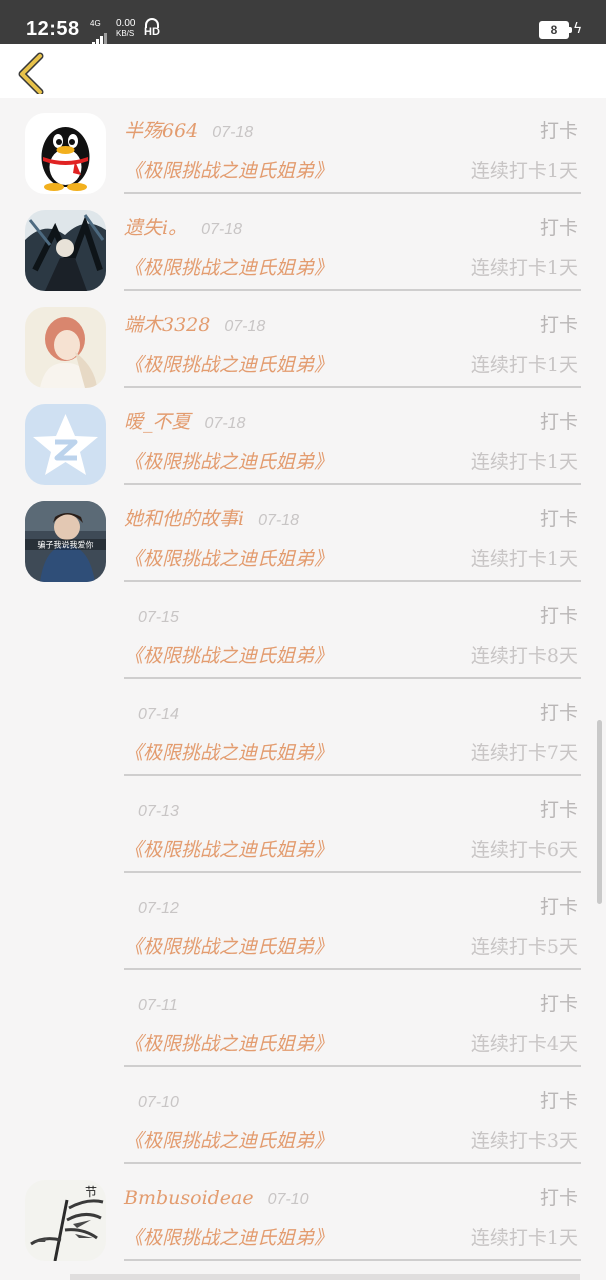 The image size is (606, 1280). I want to click on anime-art-avatar, so click(65, 250).